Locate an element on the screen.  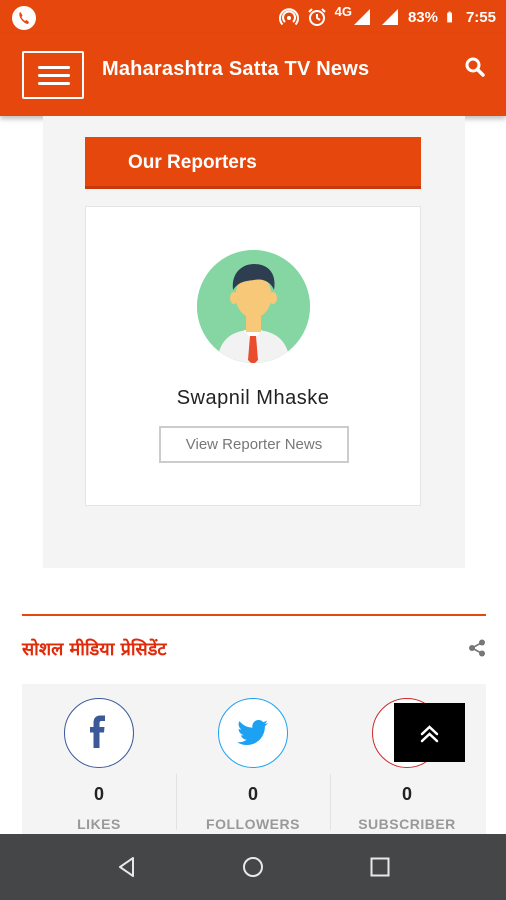
twitter-circle is located at coordinates (253, 733).